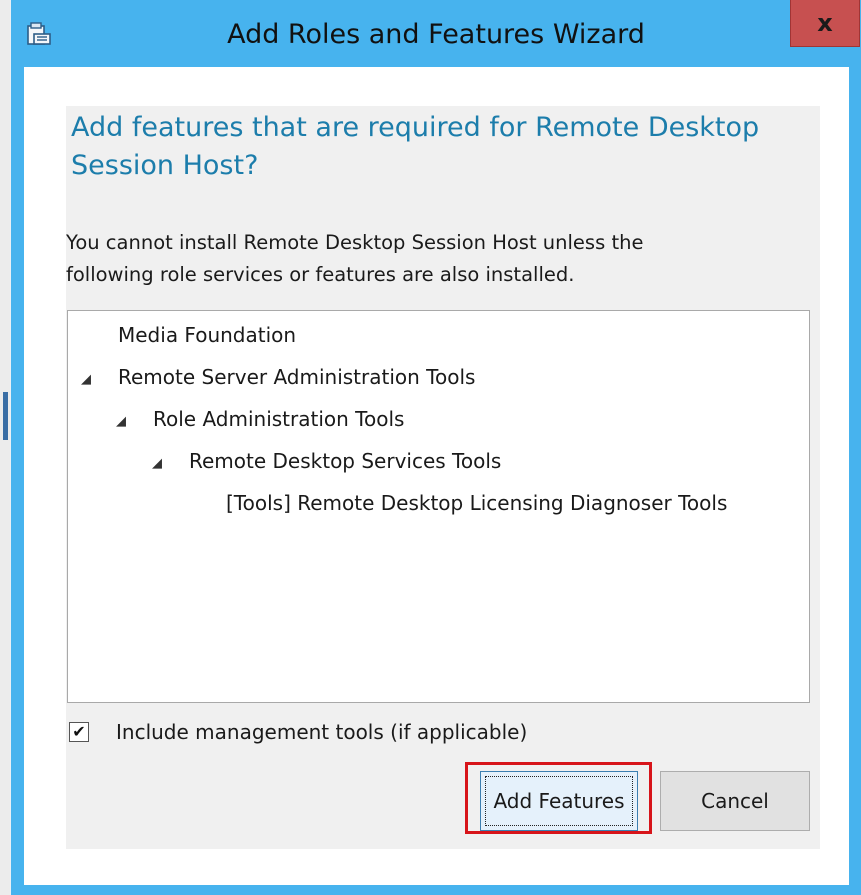 This screenshot has width=861, height=895. I want to click on tree-item-label: Remote Server Administration Tools, so click(297, 377).